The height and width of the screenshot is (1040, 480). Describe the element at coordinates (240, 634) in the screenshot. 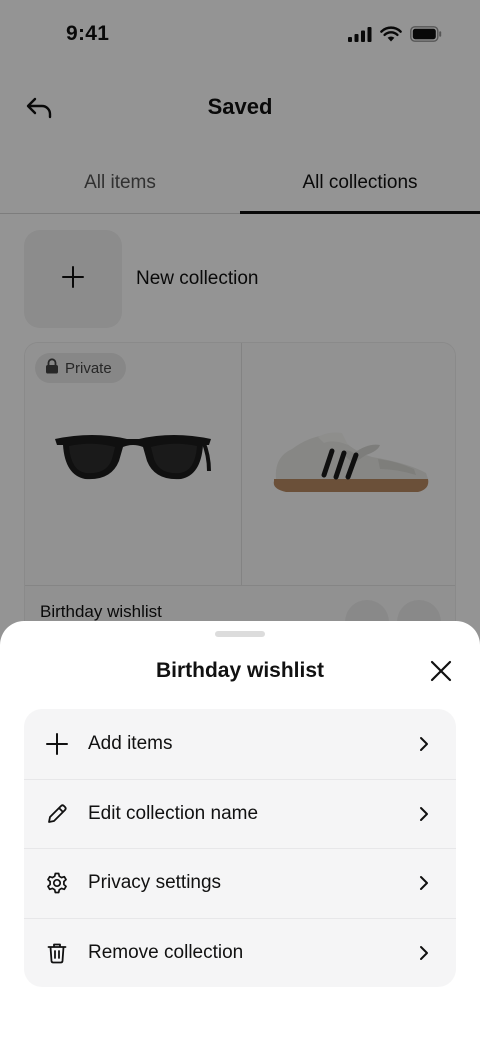

I see `sheet-grabber` at that location.